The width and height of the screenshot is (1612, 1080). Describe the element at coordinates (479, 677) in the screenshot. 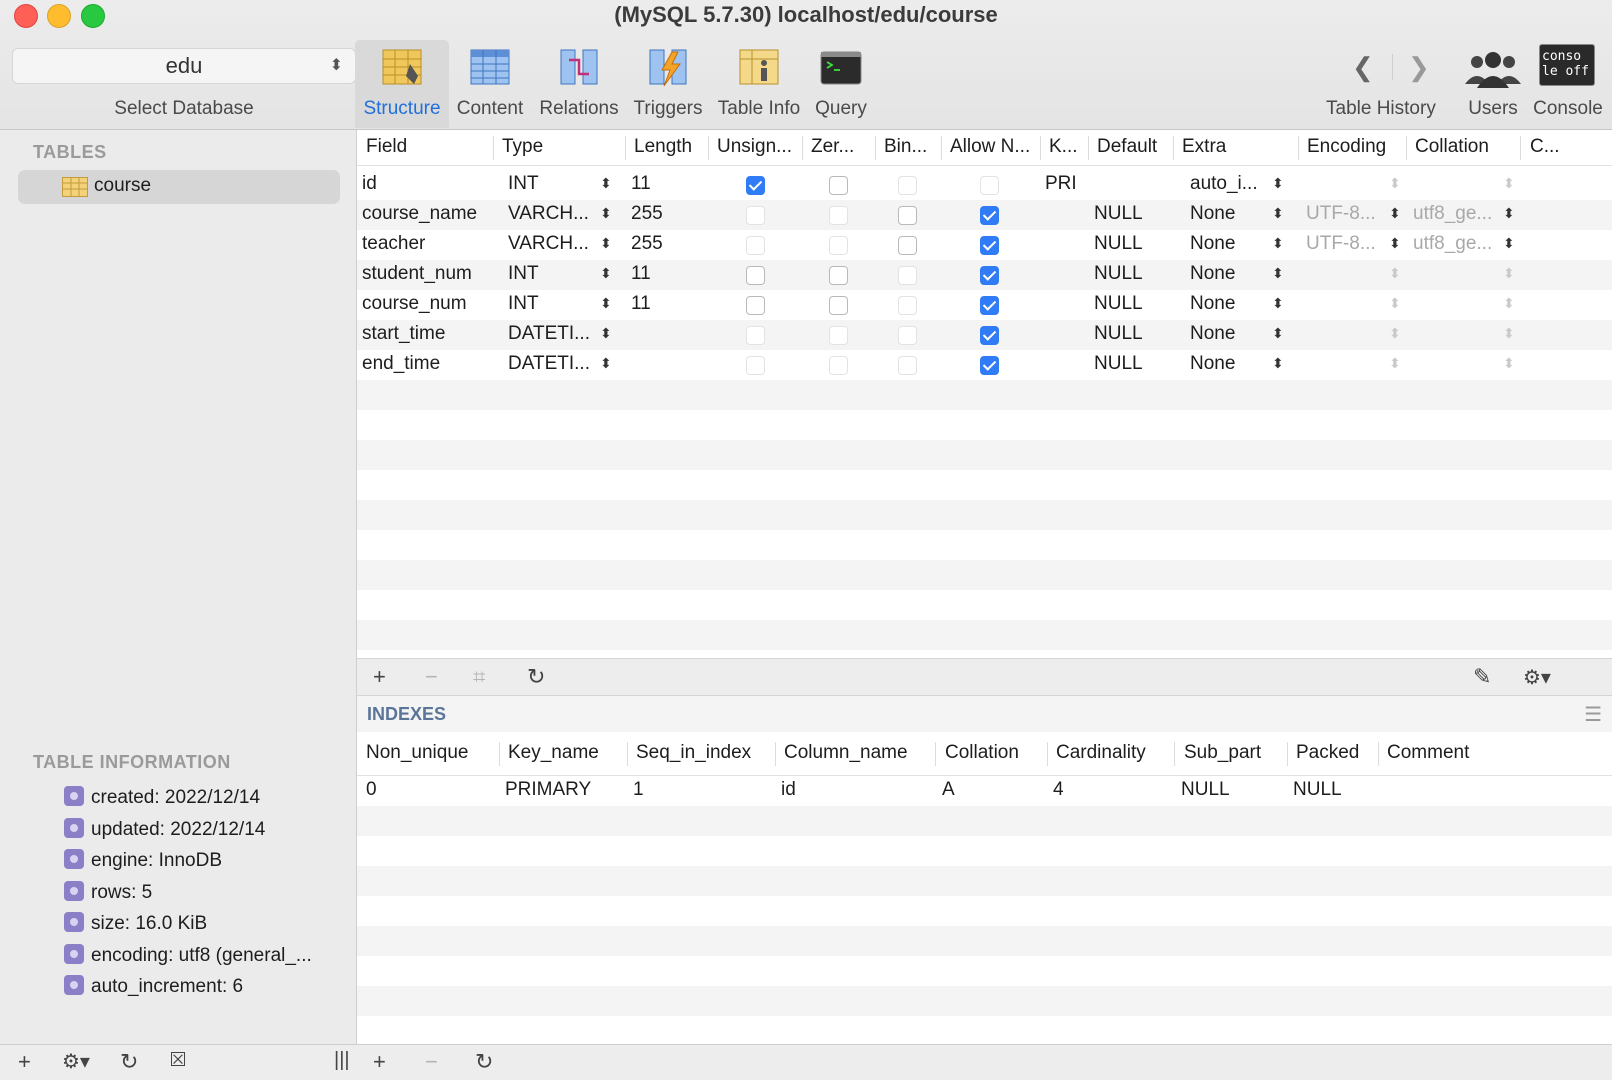

I see `duplicate-field-button: ⌗` at that location.